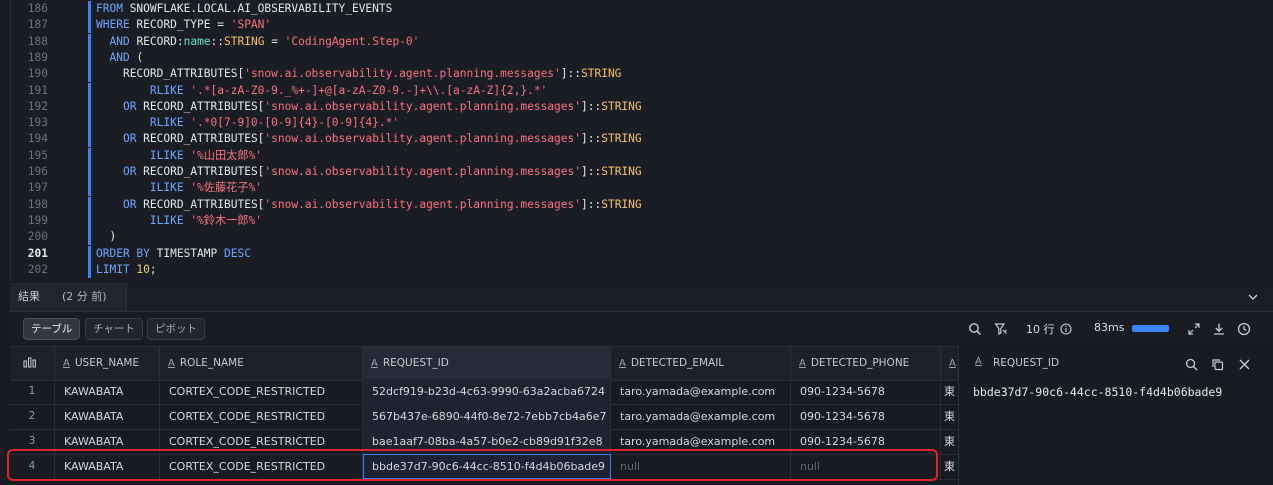 This screenshot has width=1273, height=485. I want to click on code-token: =, so click(274, 41).